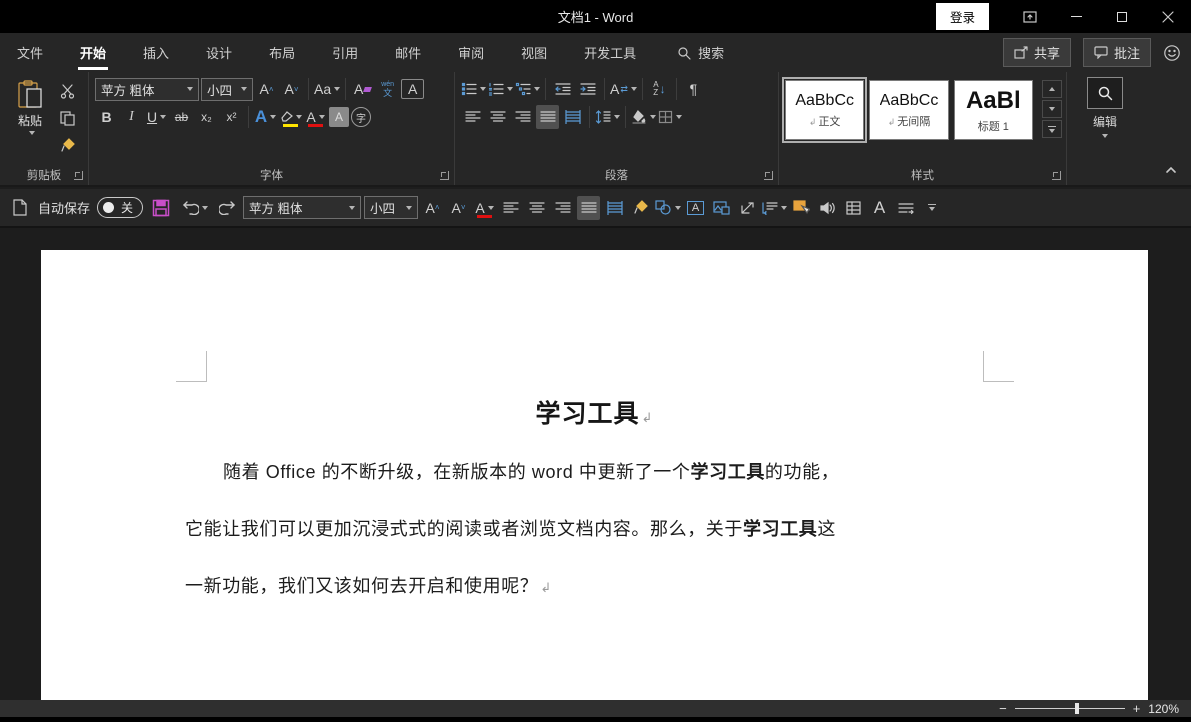 This screenshot has height=722, width=1191. I want to click on tab-mailings: 邮件, so click(408, 52).